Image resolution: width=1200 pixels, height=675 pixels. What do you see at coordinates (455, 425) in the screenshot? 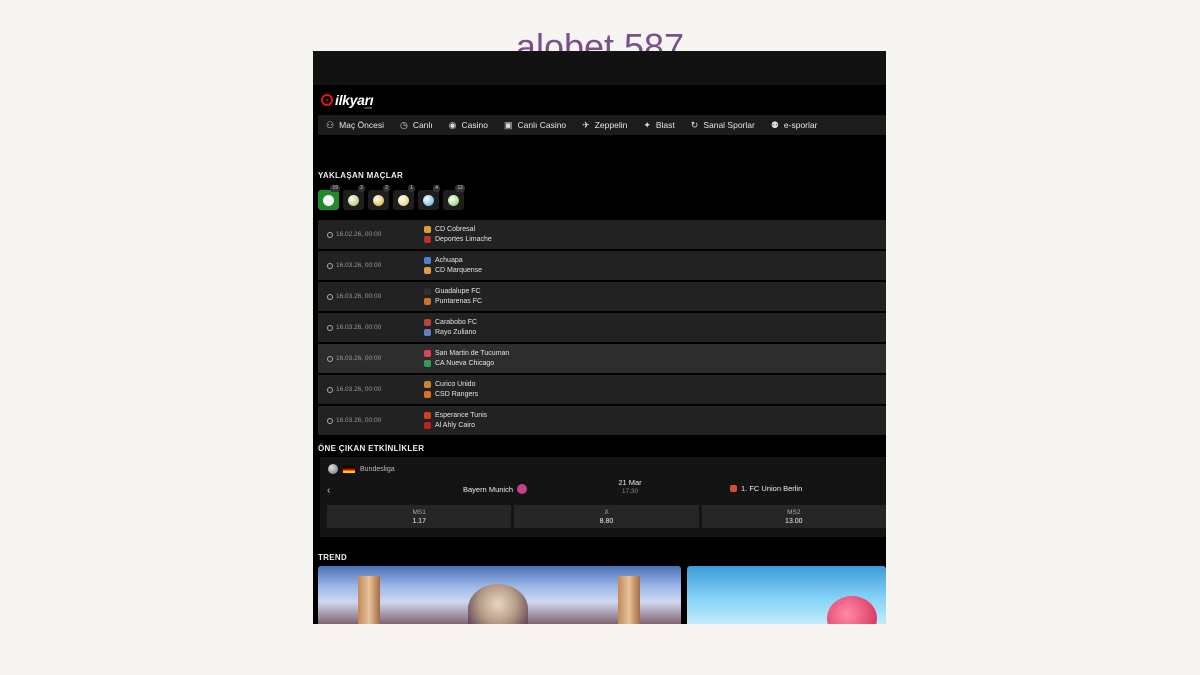
I see `away-team-name: Al Ahly Cairo` at bounding box center [455, 425].